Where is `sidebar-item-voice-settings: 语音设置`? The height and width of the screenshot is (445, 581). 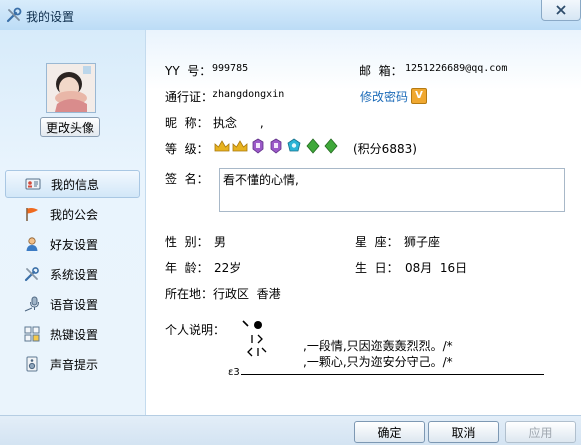 sidebar-item-voice-settings: 语音设置 is located at coordinates (72, 304).